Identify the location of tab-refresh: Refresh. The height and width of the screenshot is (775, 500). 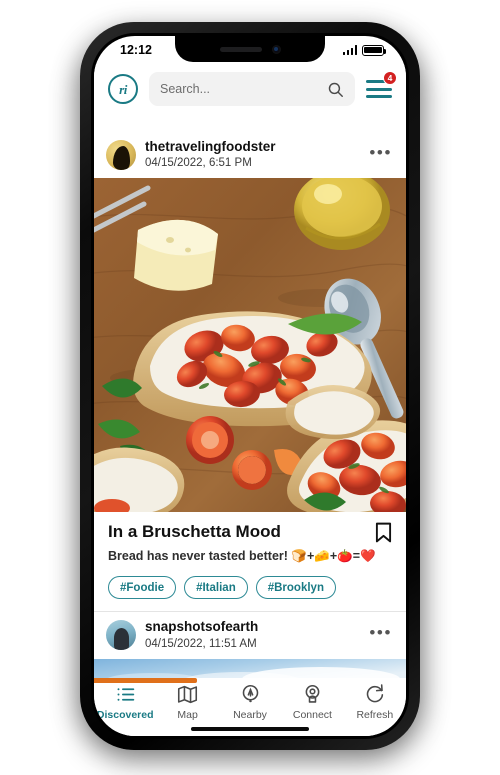
(375, 702).